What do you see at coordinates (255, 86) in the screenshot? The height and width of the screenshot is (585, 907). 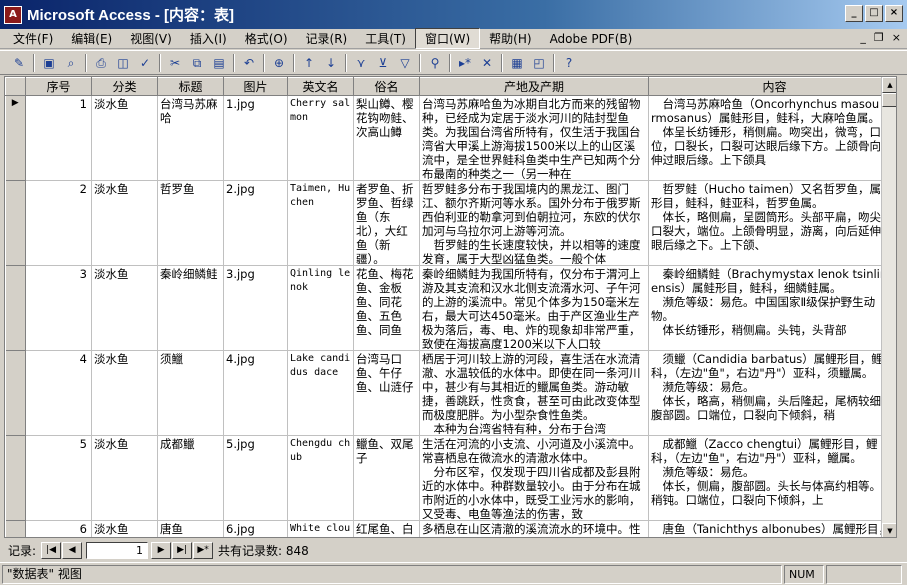 I see `column-header: 图片` at bounding box center [255, 86].